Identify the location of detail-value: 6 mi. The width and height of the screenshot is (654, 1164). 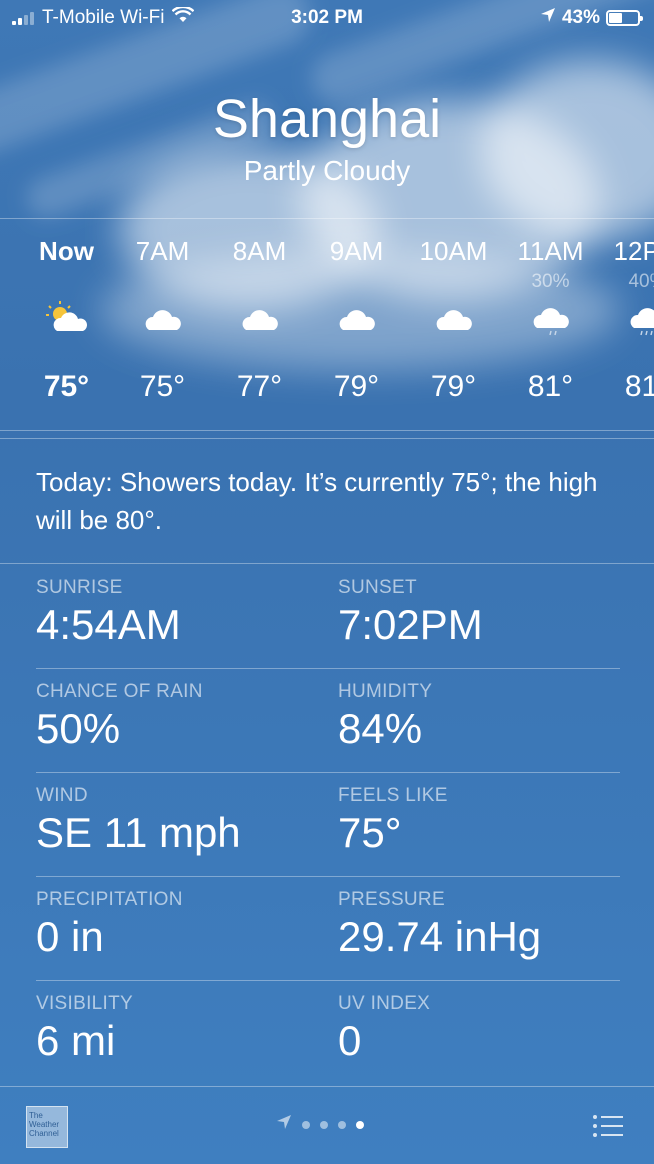
(76, 1040).